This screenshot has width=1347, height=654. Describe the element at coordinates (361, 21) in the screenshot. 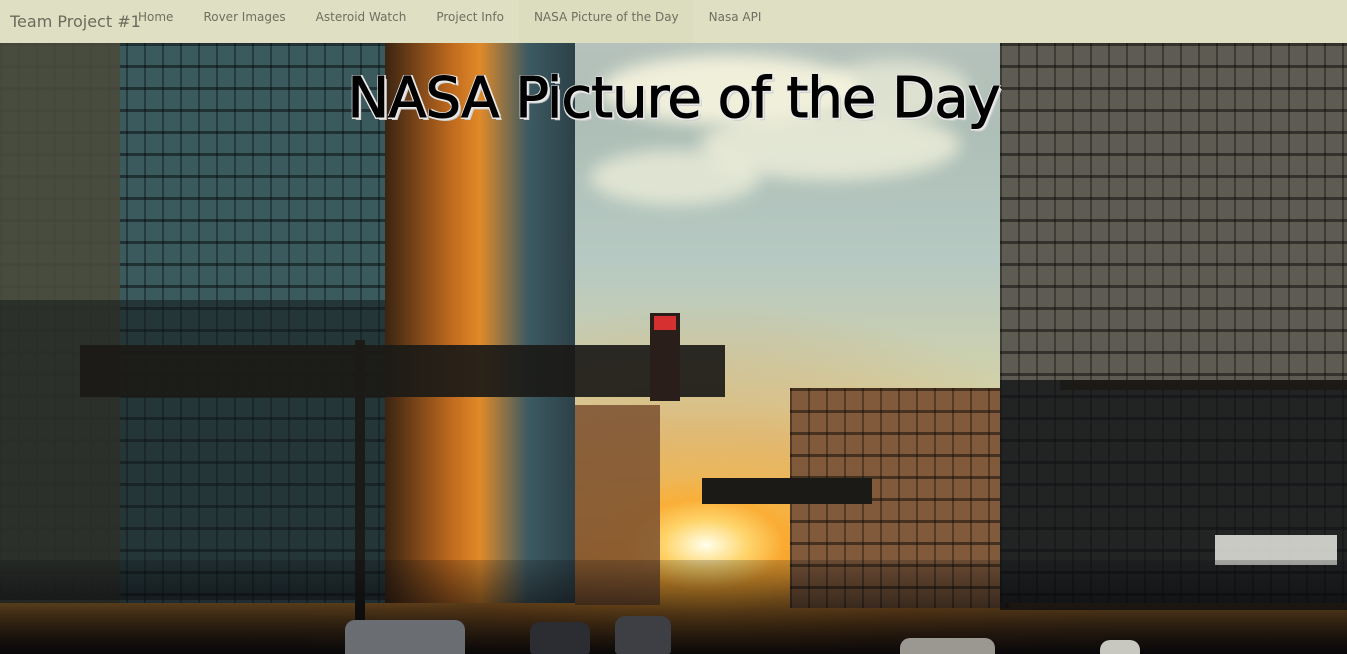

I see `nav-item-asteroid-watch: Asteroid Watch` at that location.